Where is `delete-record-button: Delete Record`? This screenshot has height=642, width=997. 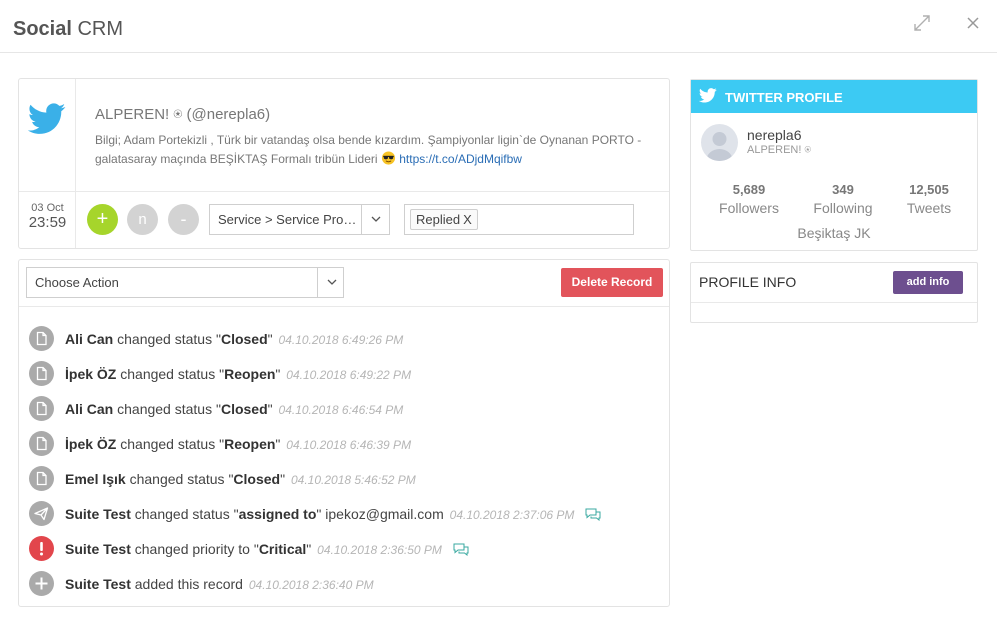
delete-record-button: Delete Record is located at coordinates (612, 282).